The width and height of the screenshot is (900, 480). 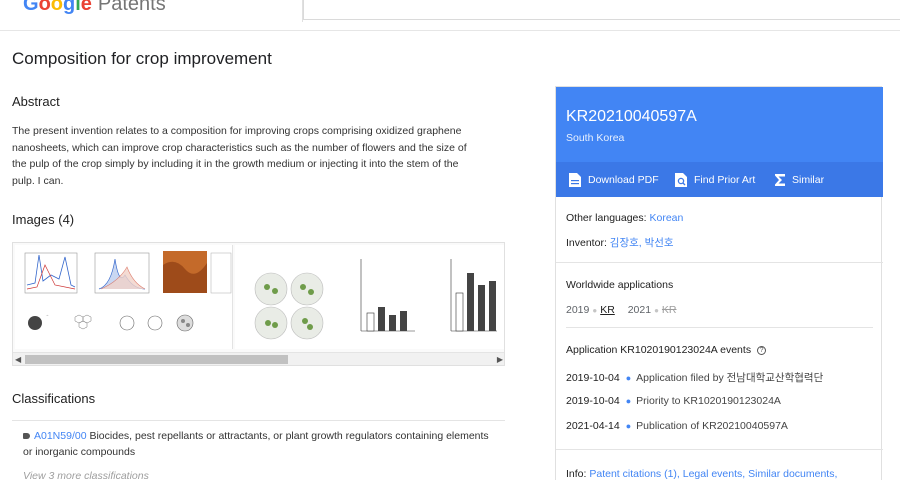 I want to click on other-language-link: Korean, so click(x=666, y=218).